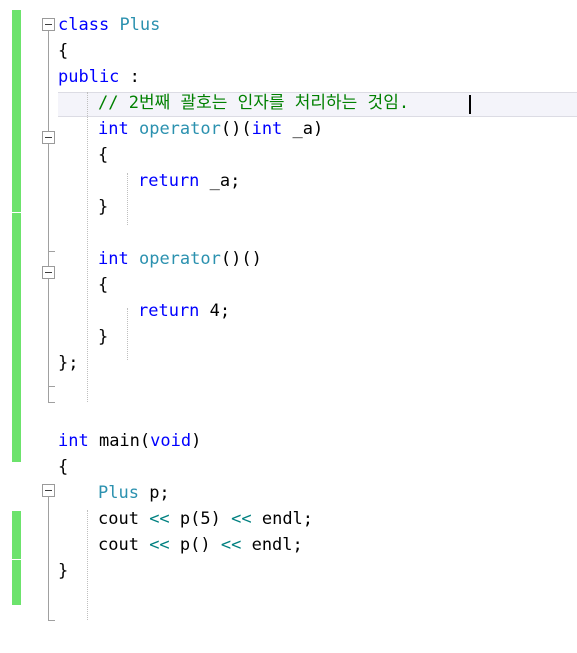  Describe the element at coordinates (16, 111) in the screenshot. I see `change-bar-upper` at that location.